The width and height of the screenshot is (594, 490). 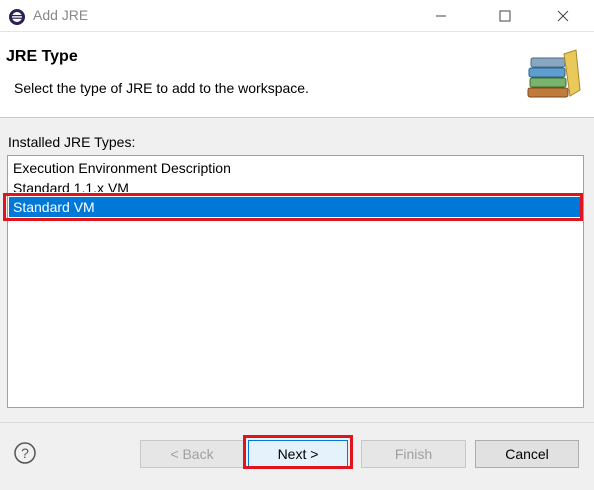 What do you see at coordinates (298, 454) in the screenshot?
I see `next-button: Next >` at bounding box center [298, 454].